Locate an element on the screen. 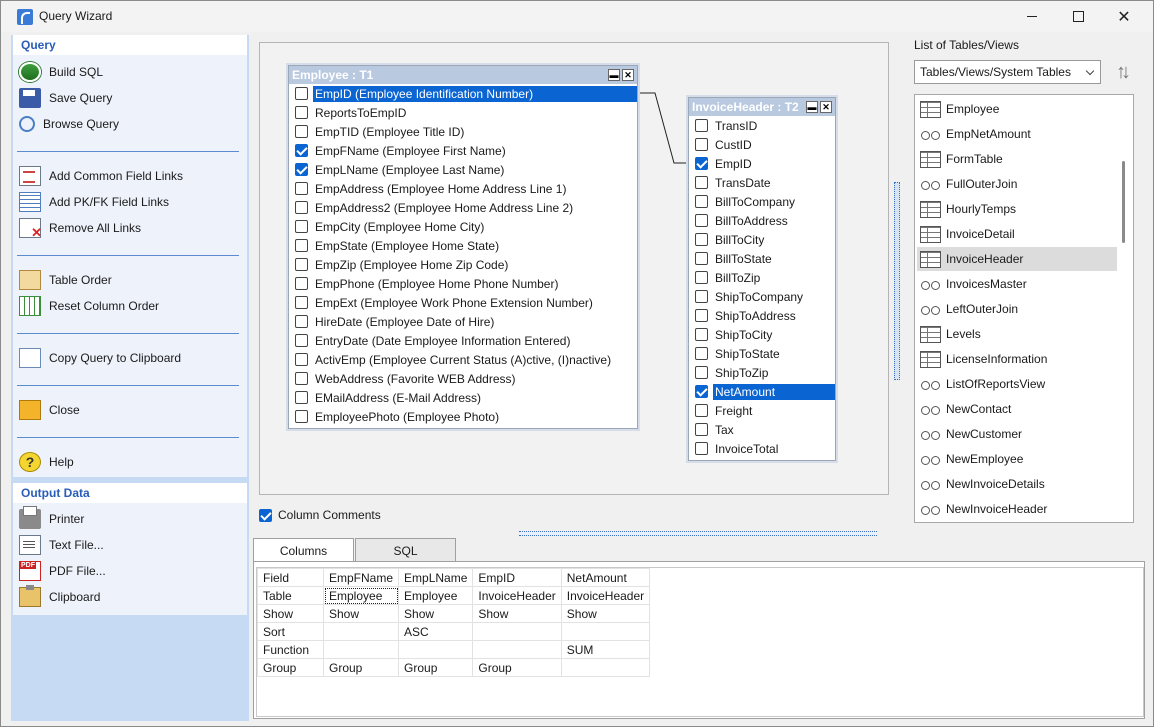 This screenshot has height=727, width=1154. table-list-item: InvoiceDetail is located at coordinates (1017, 234).